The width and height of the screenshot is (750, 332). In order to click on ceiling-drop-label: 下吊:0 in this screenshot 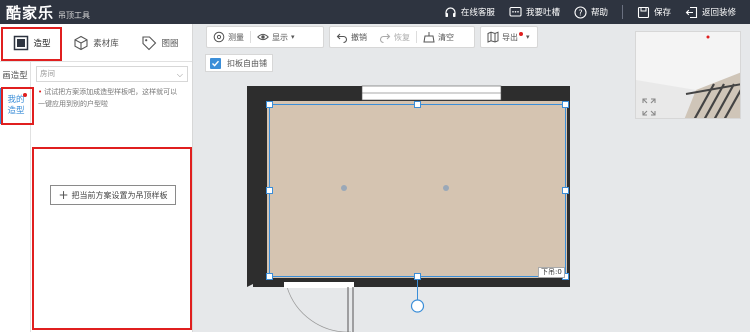, I will do `click(551, 272)`.